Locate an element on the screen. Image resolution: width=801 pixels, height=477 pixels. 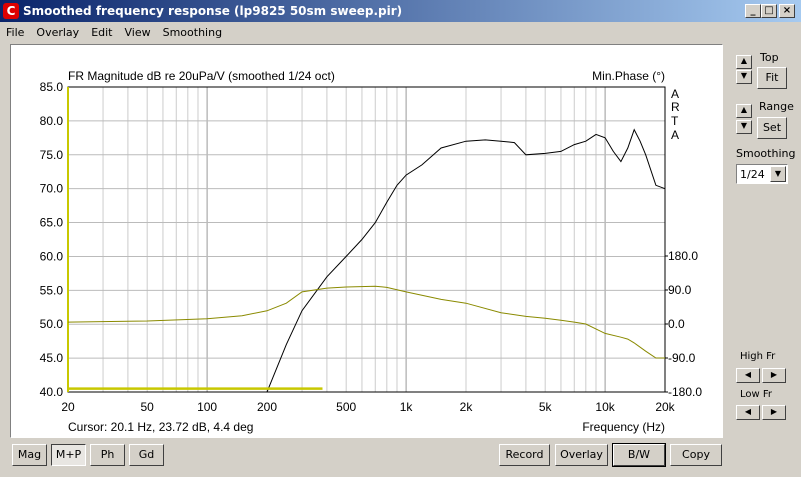
low-fr-label: Low Fr is located at coordinates (756, 394).